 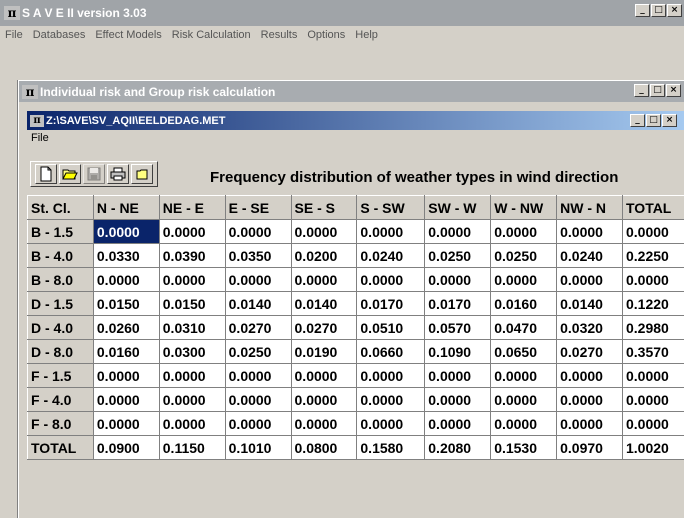 What do you see at coordinates (524, 448) in the screenshot?
I see `table-cell: 0.1530` at bounding box center [524, 448].